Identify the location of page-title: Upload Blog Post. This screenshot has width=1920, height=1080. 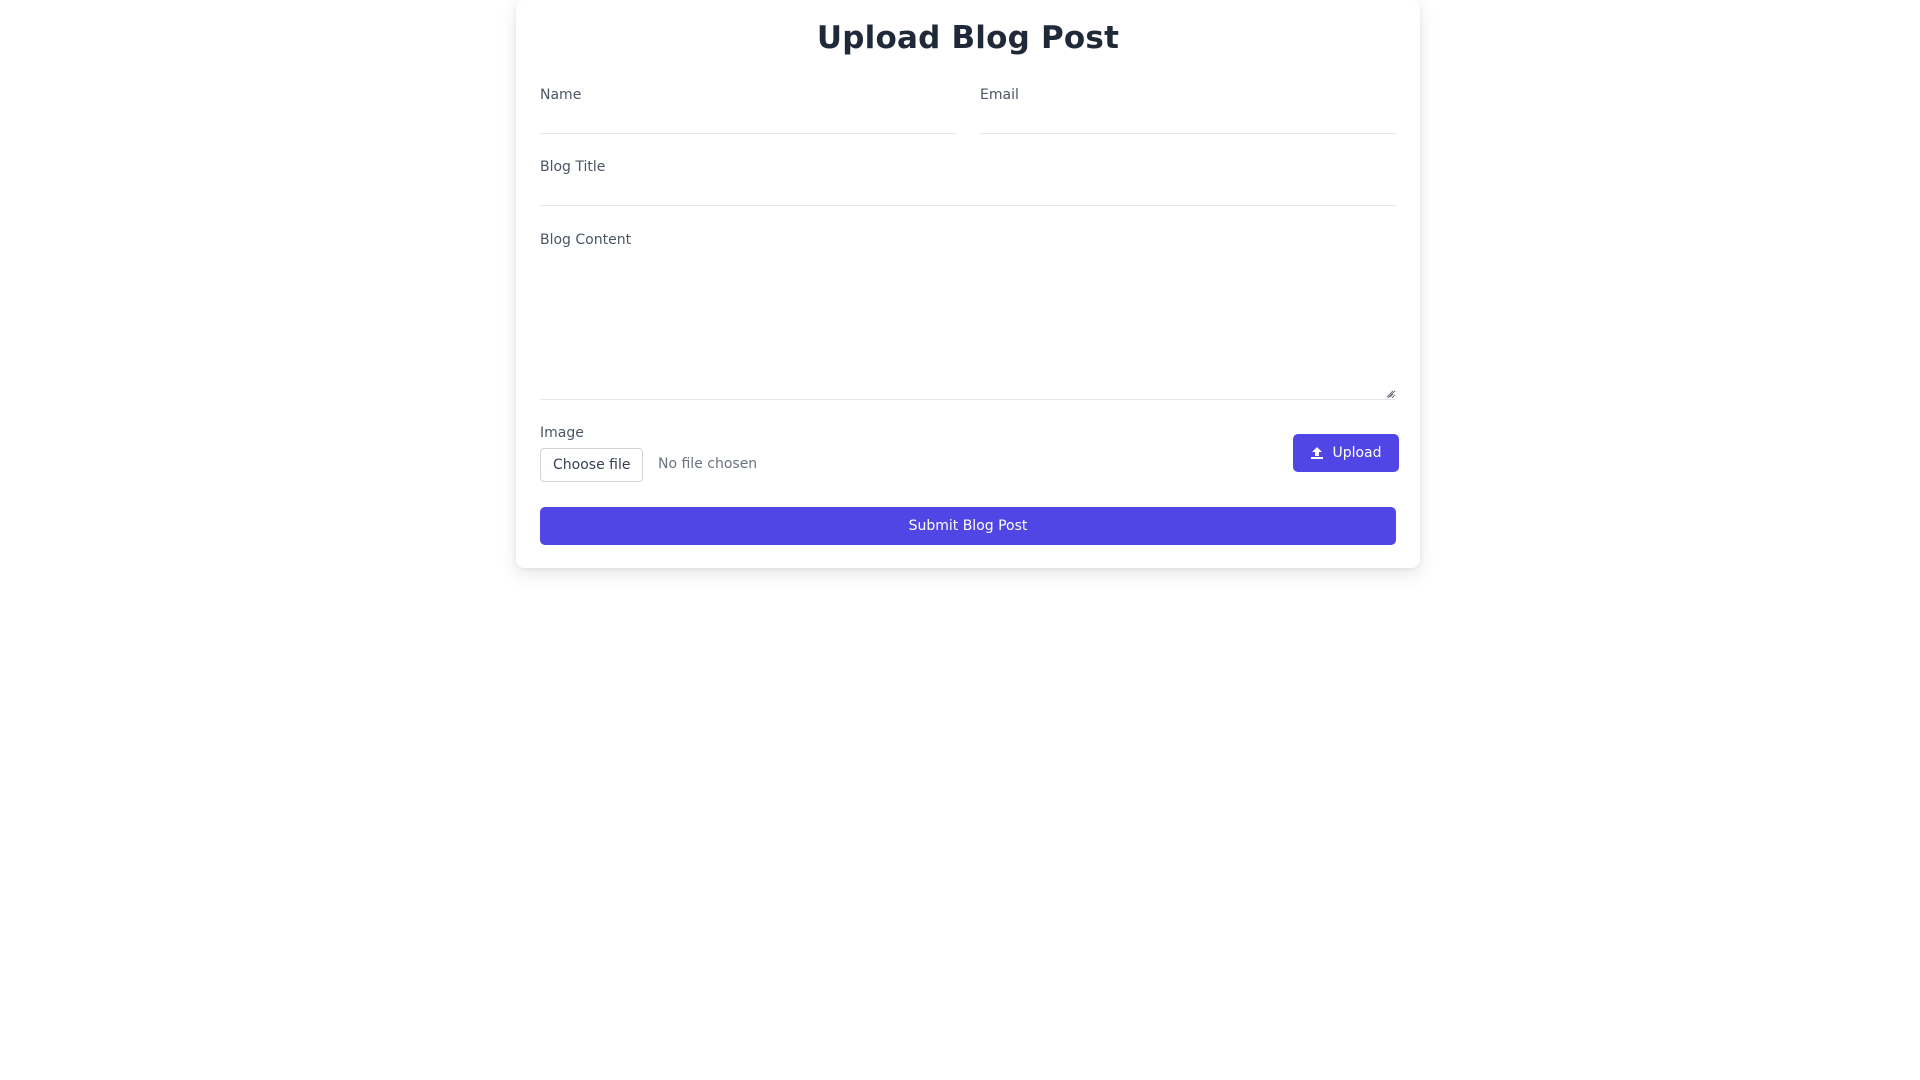
(968, 38).